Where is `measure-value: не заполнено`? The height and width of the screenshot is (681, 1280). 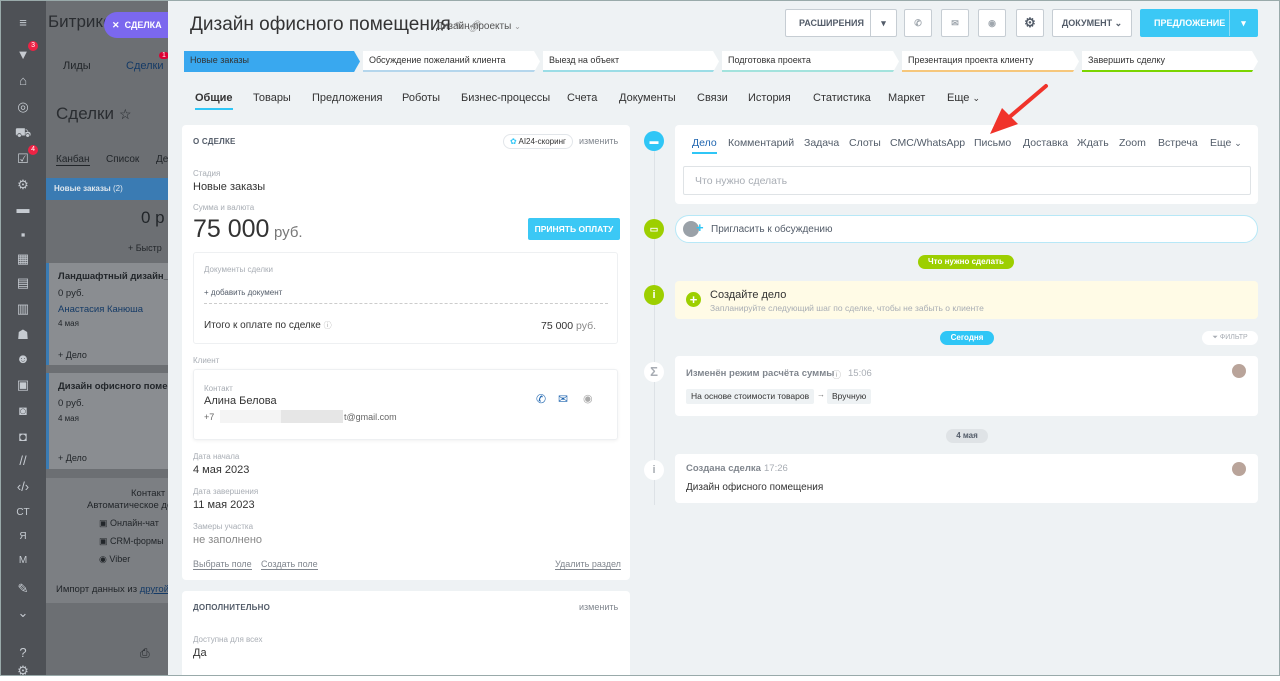 measure-value: не заполнено is located at coordinates (227, 540).